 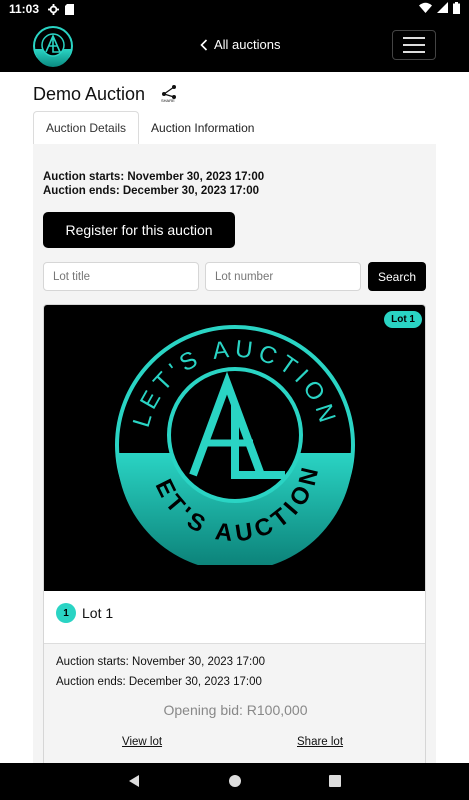 What do you see at coordinates (403, 319) in the screenshot?
I see `lot-badge: Lot 1` at bounding box center [403, 319].